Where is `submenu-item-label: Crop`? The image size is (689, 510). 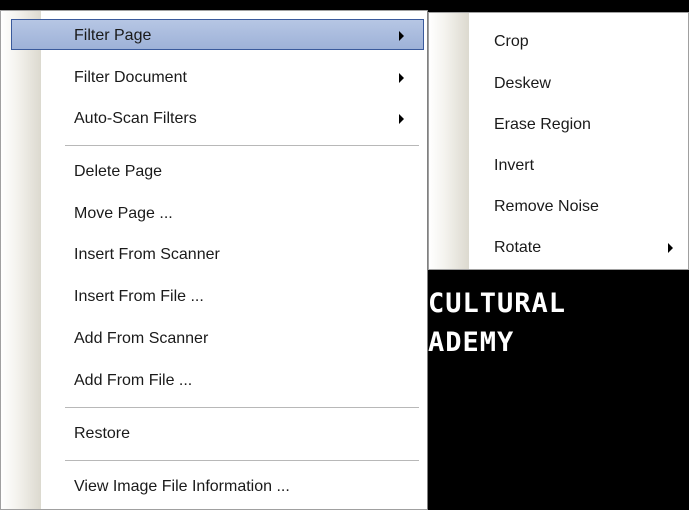 submenu-item-label: Crop is located at coordinates (511, 41).